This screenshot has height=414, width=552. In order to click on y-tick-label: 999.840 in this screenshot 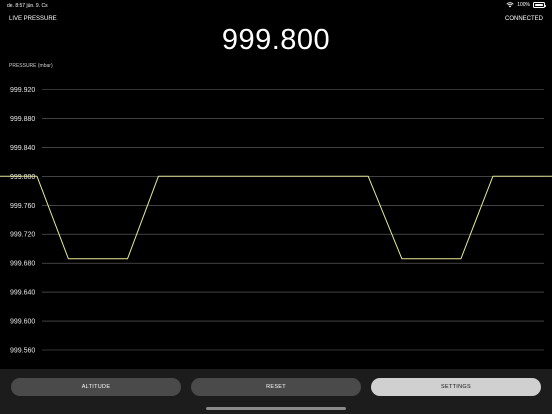, I will do `click(22, 148)`.